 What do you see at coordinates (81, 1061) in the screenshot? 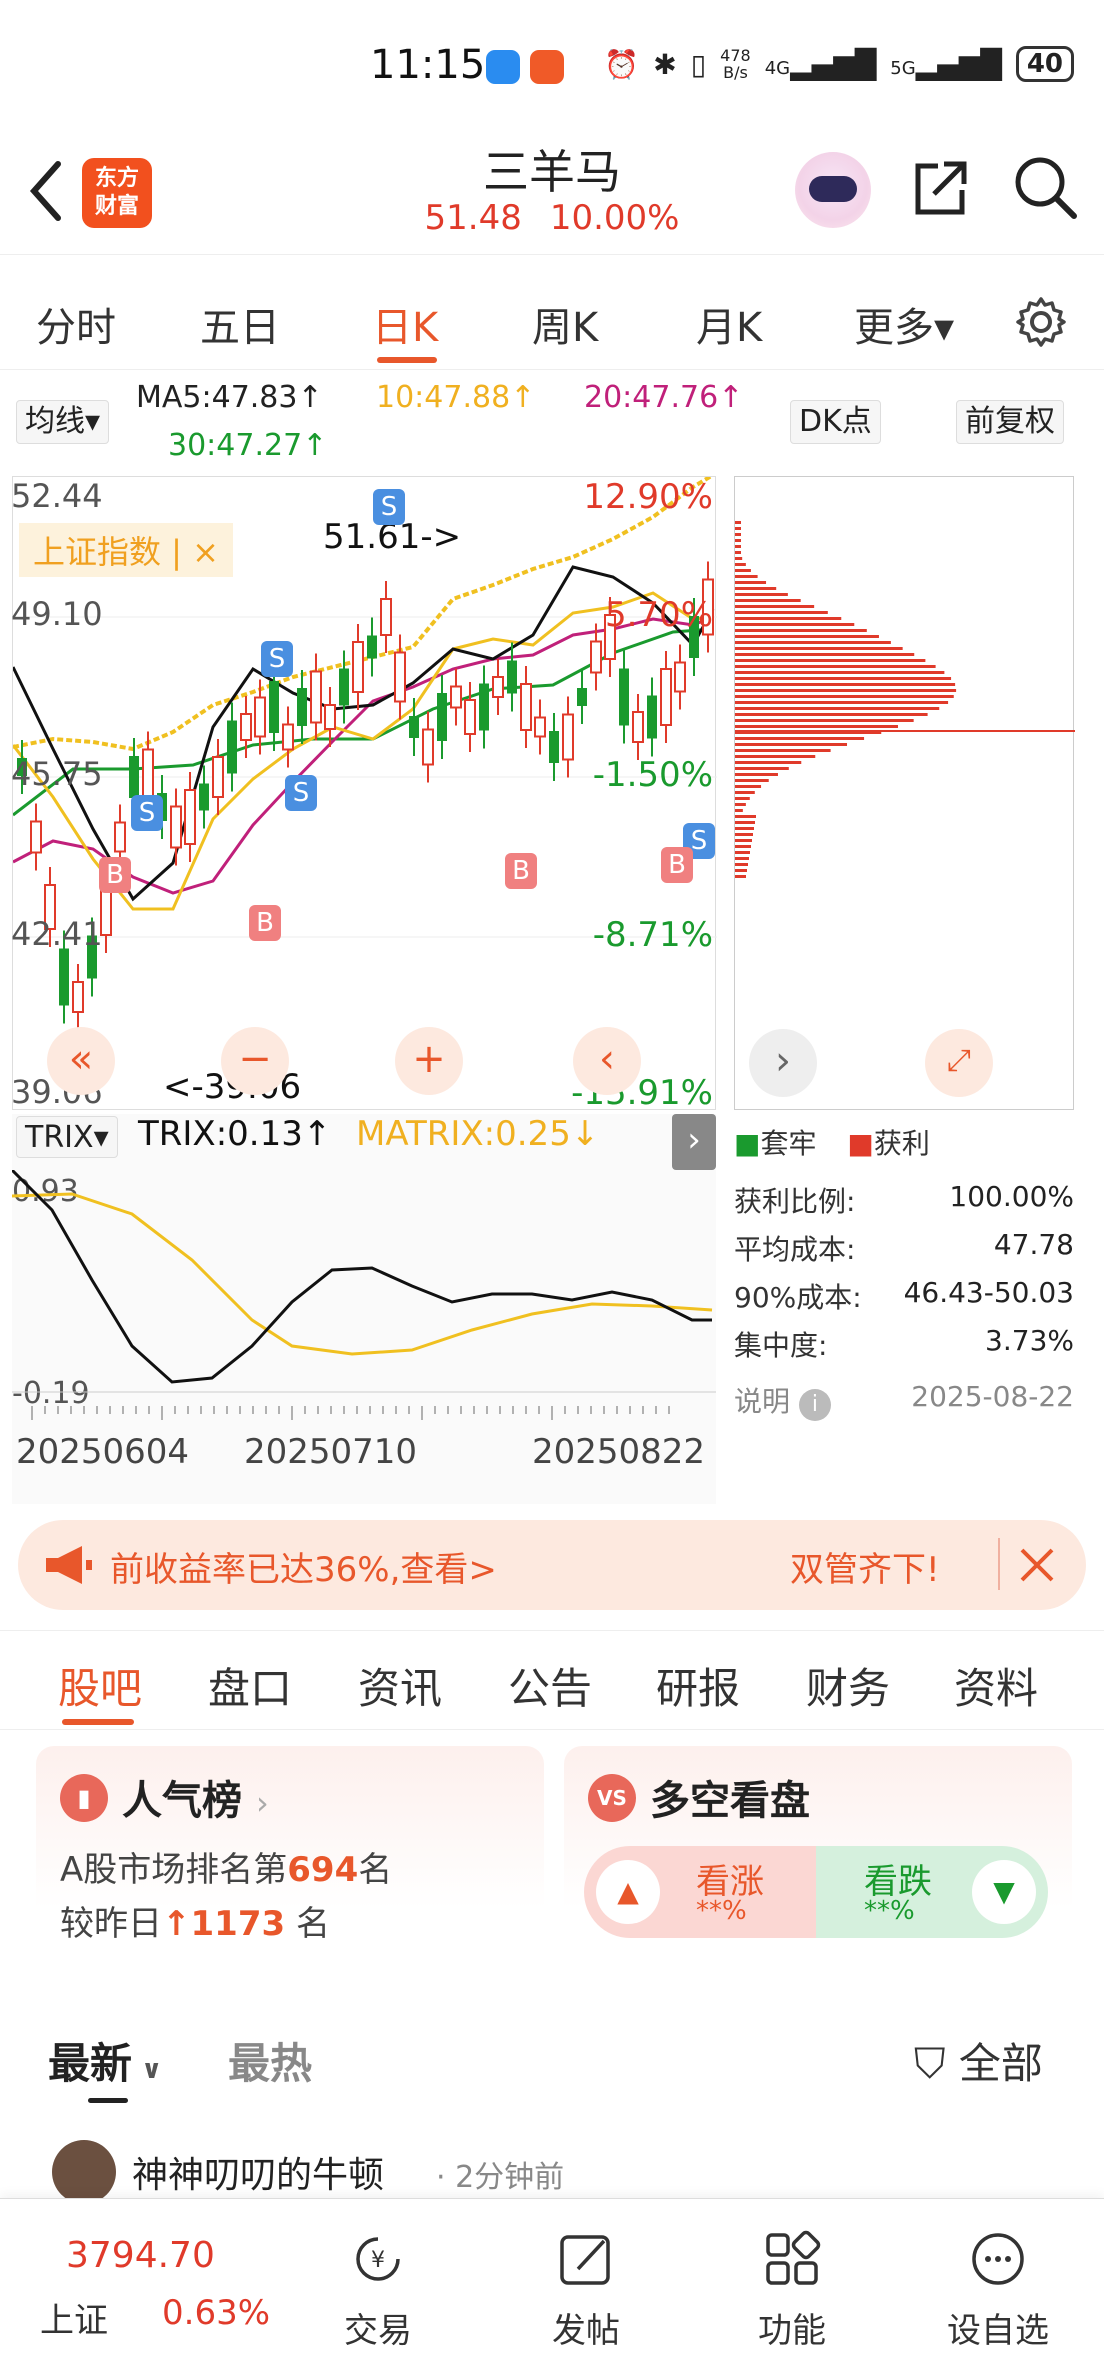
I see `scroll-left-icon: «` at bounding box center [81, 1061].